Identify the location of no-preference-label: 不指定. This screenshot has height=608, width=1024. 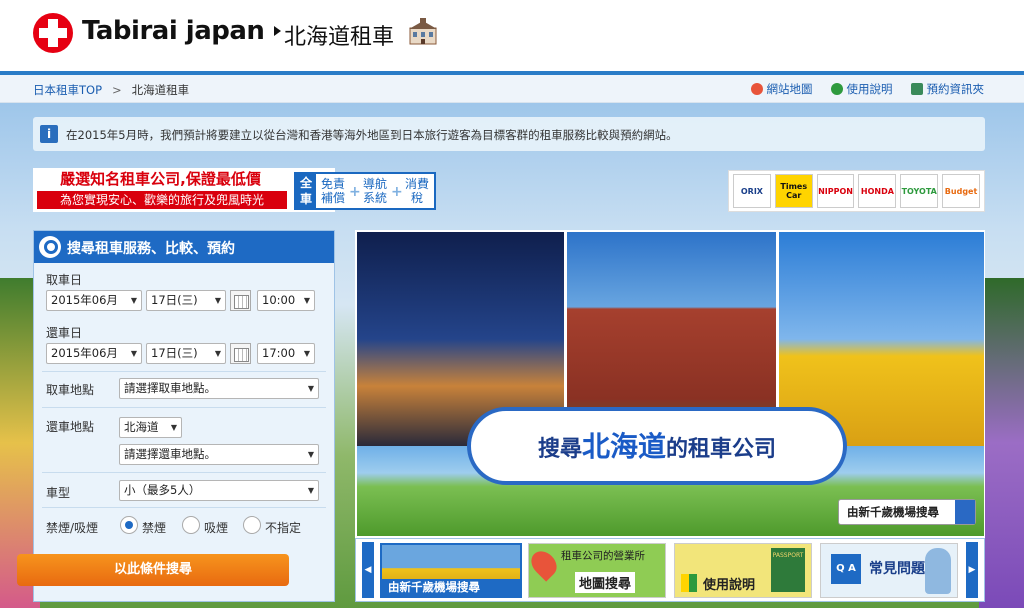
(283, 528).